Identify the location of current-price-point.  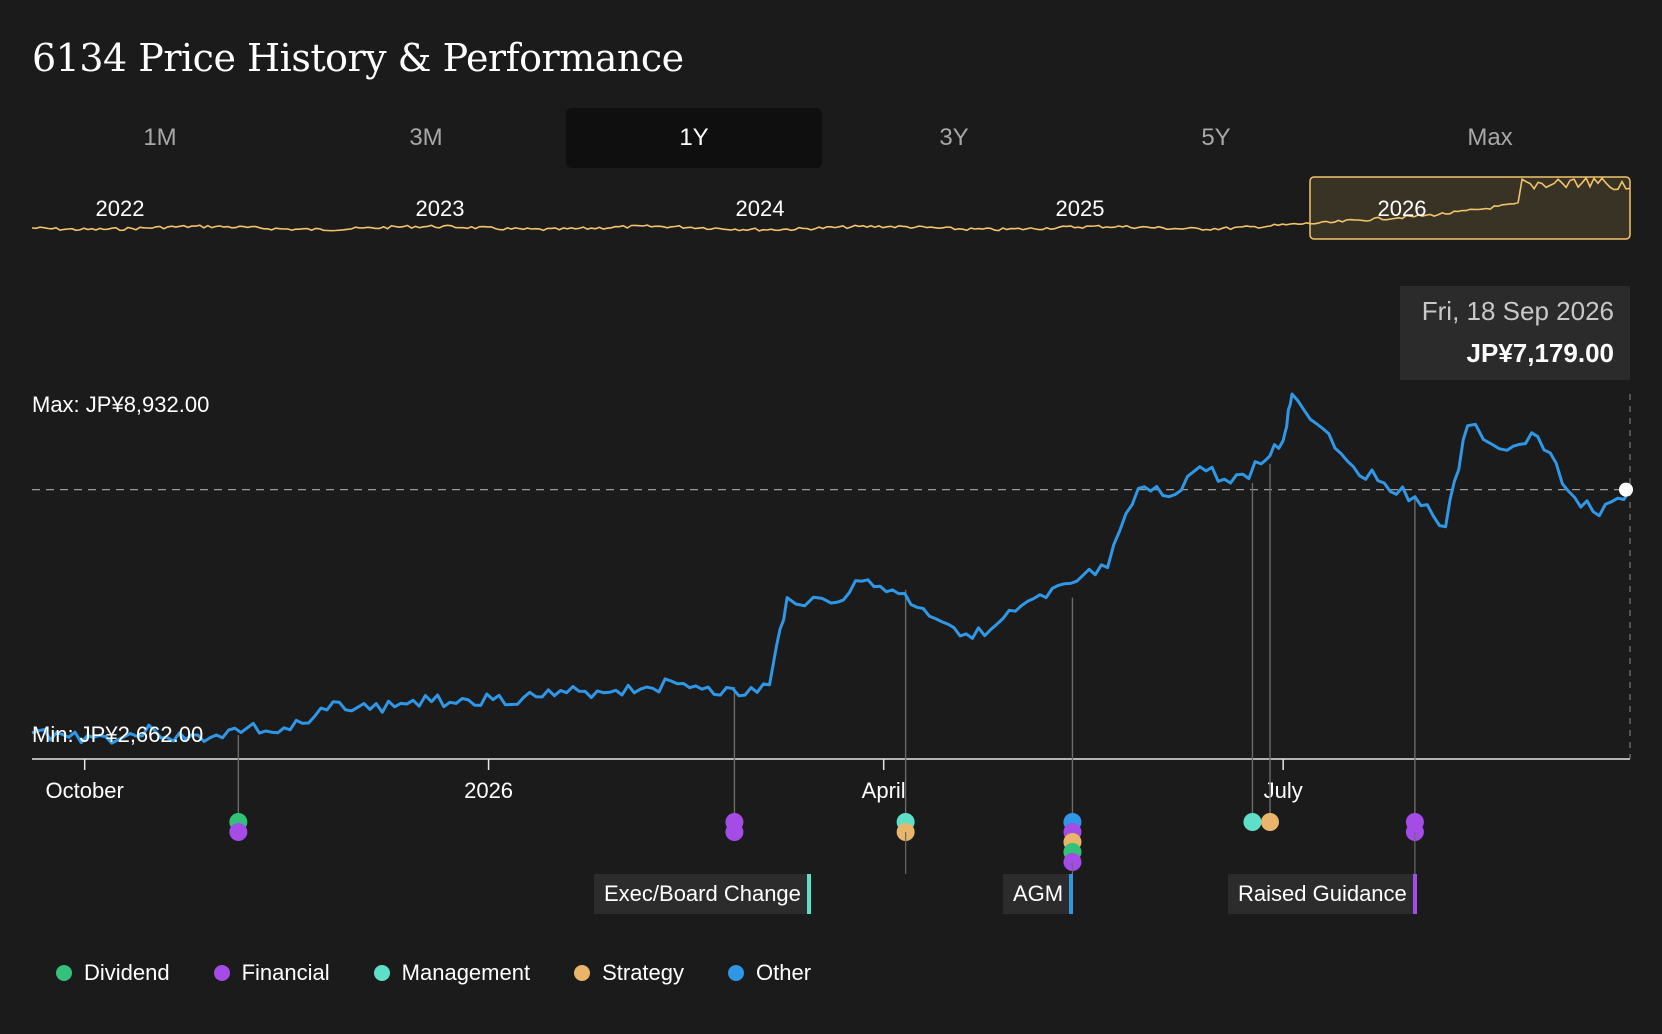
(1626, 489).